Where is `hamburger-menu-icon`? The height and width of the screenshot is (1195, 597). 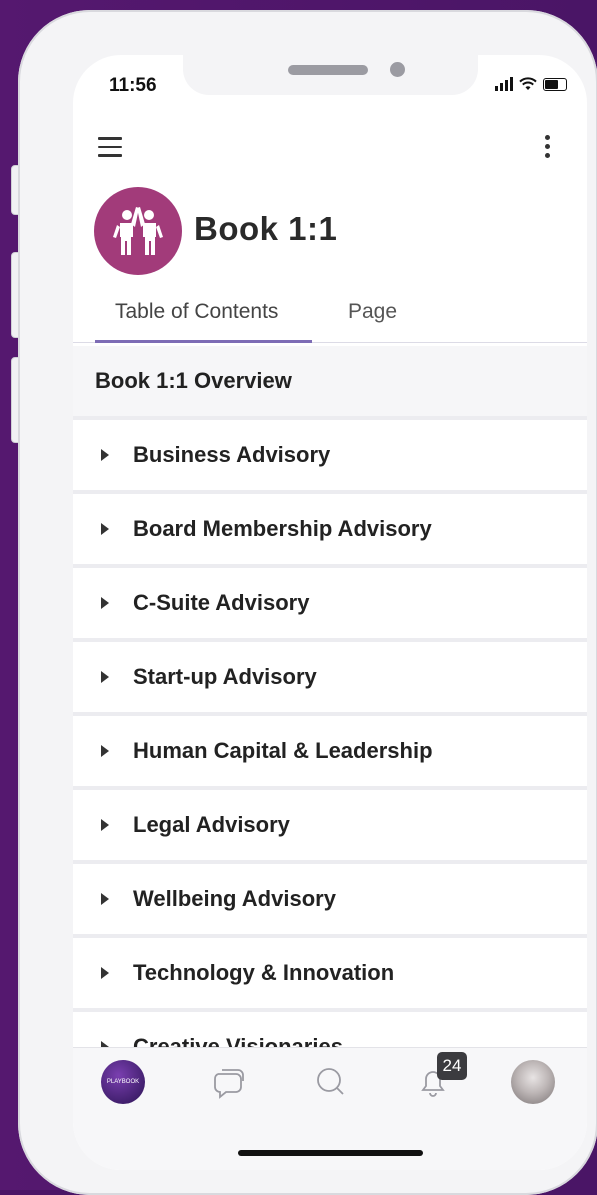
hamburger-menu-icon is located at coordinates (110, 147).